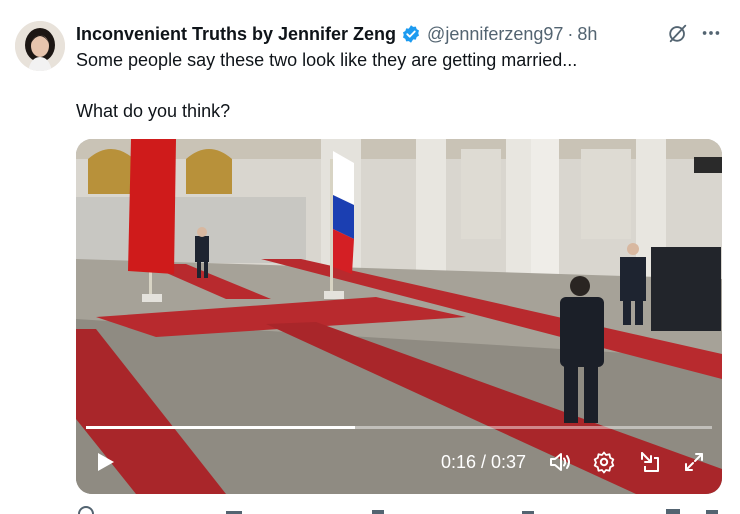  I want to click on settings-icon, so click(604, 462).